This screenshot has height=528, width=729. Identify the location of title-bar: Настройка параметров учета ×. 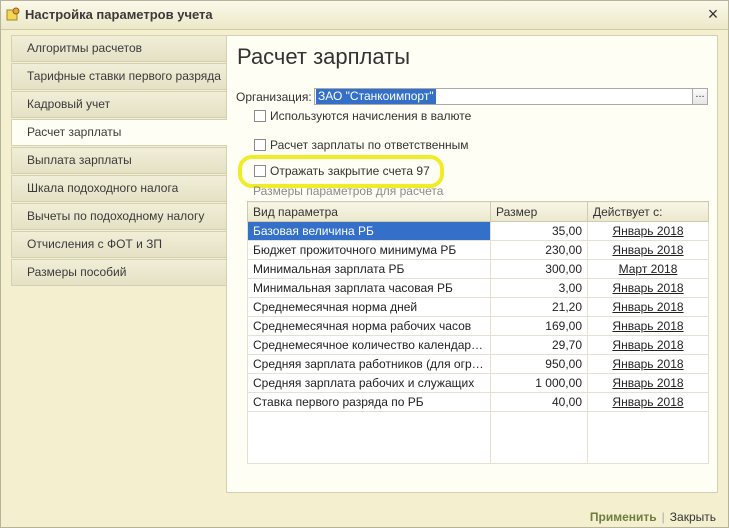
(364, 15).